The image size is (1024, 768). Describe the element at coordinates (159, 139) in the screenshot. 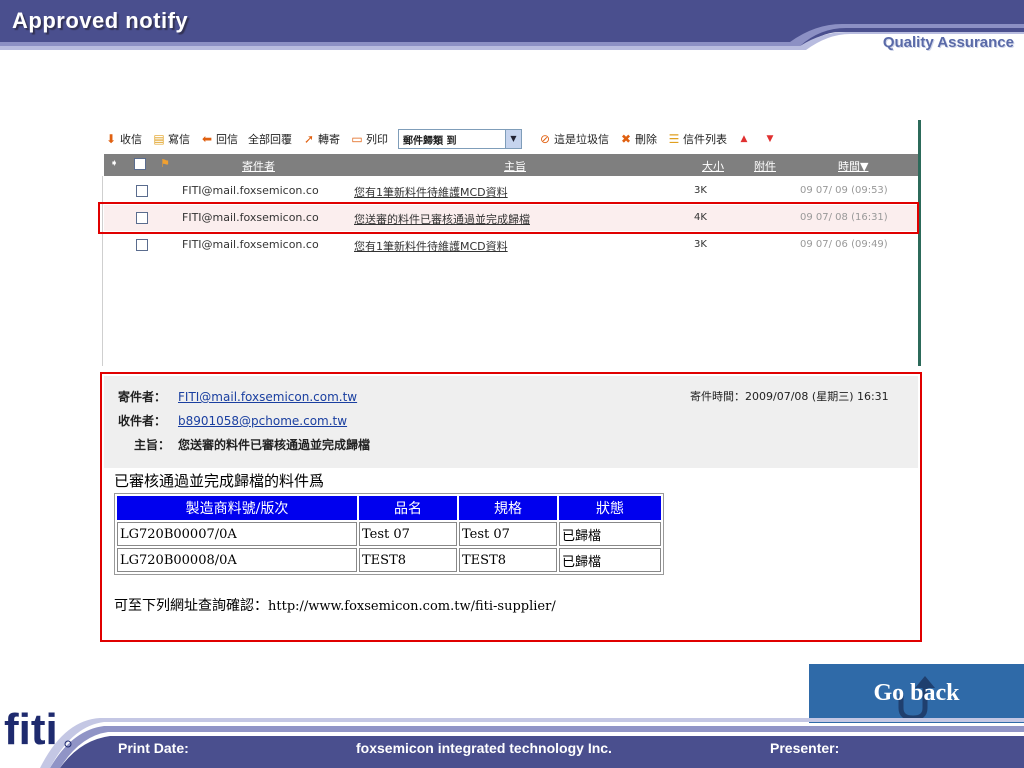

I see `compose-icon: ▤` at that location.